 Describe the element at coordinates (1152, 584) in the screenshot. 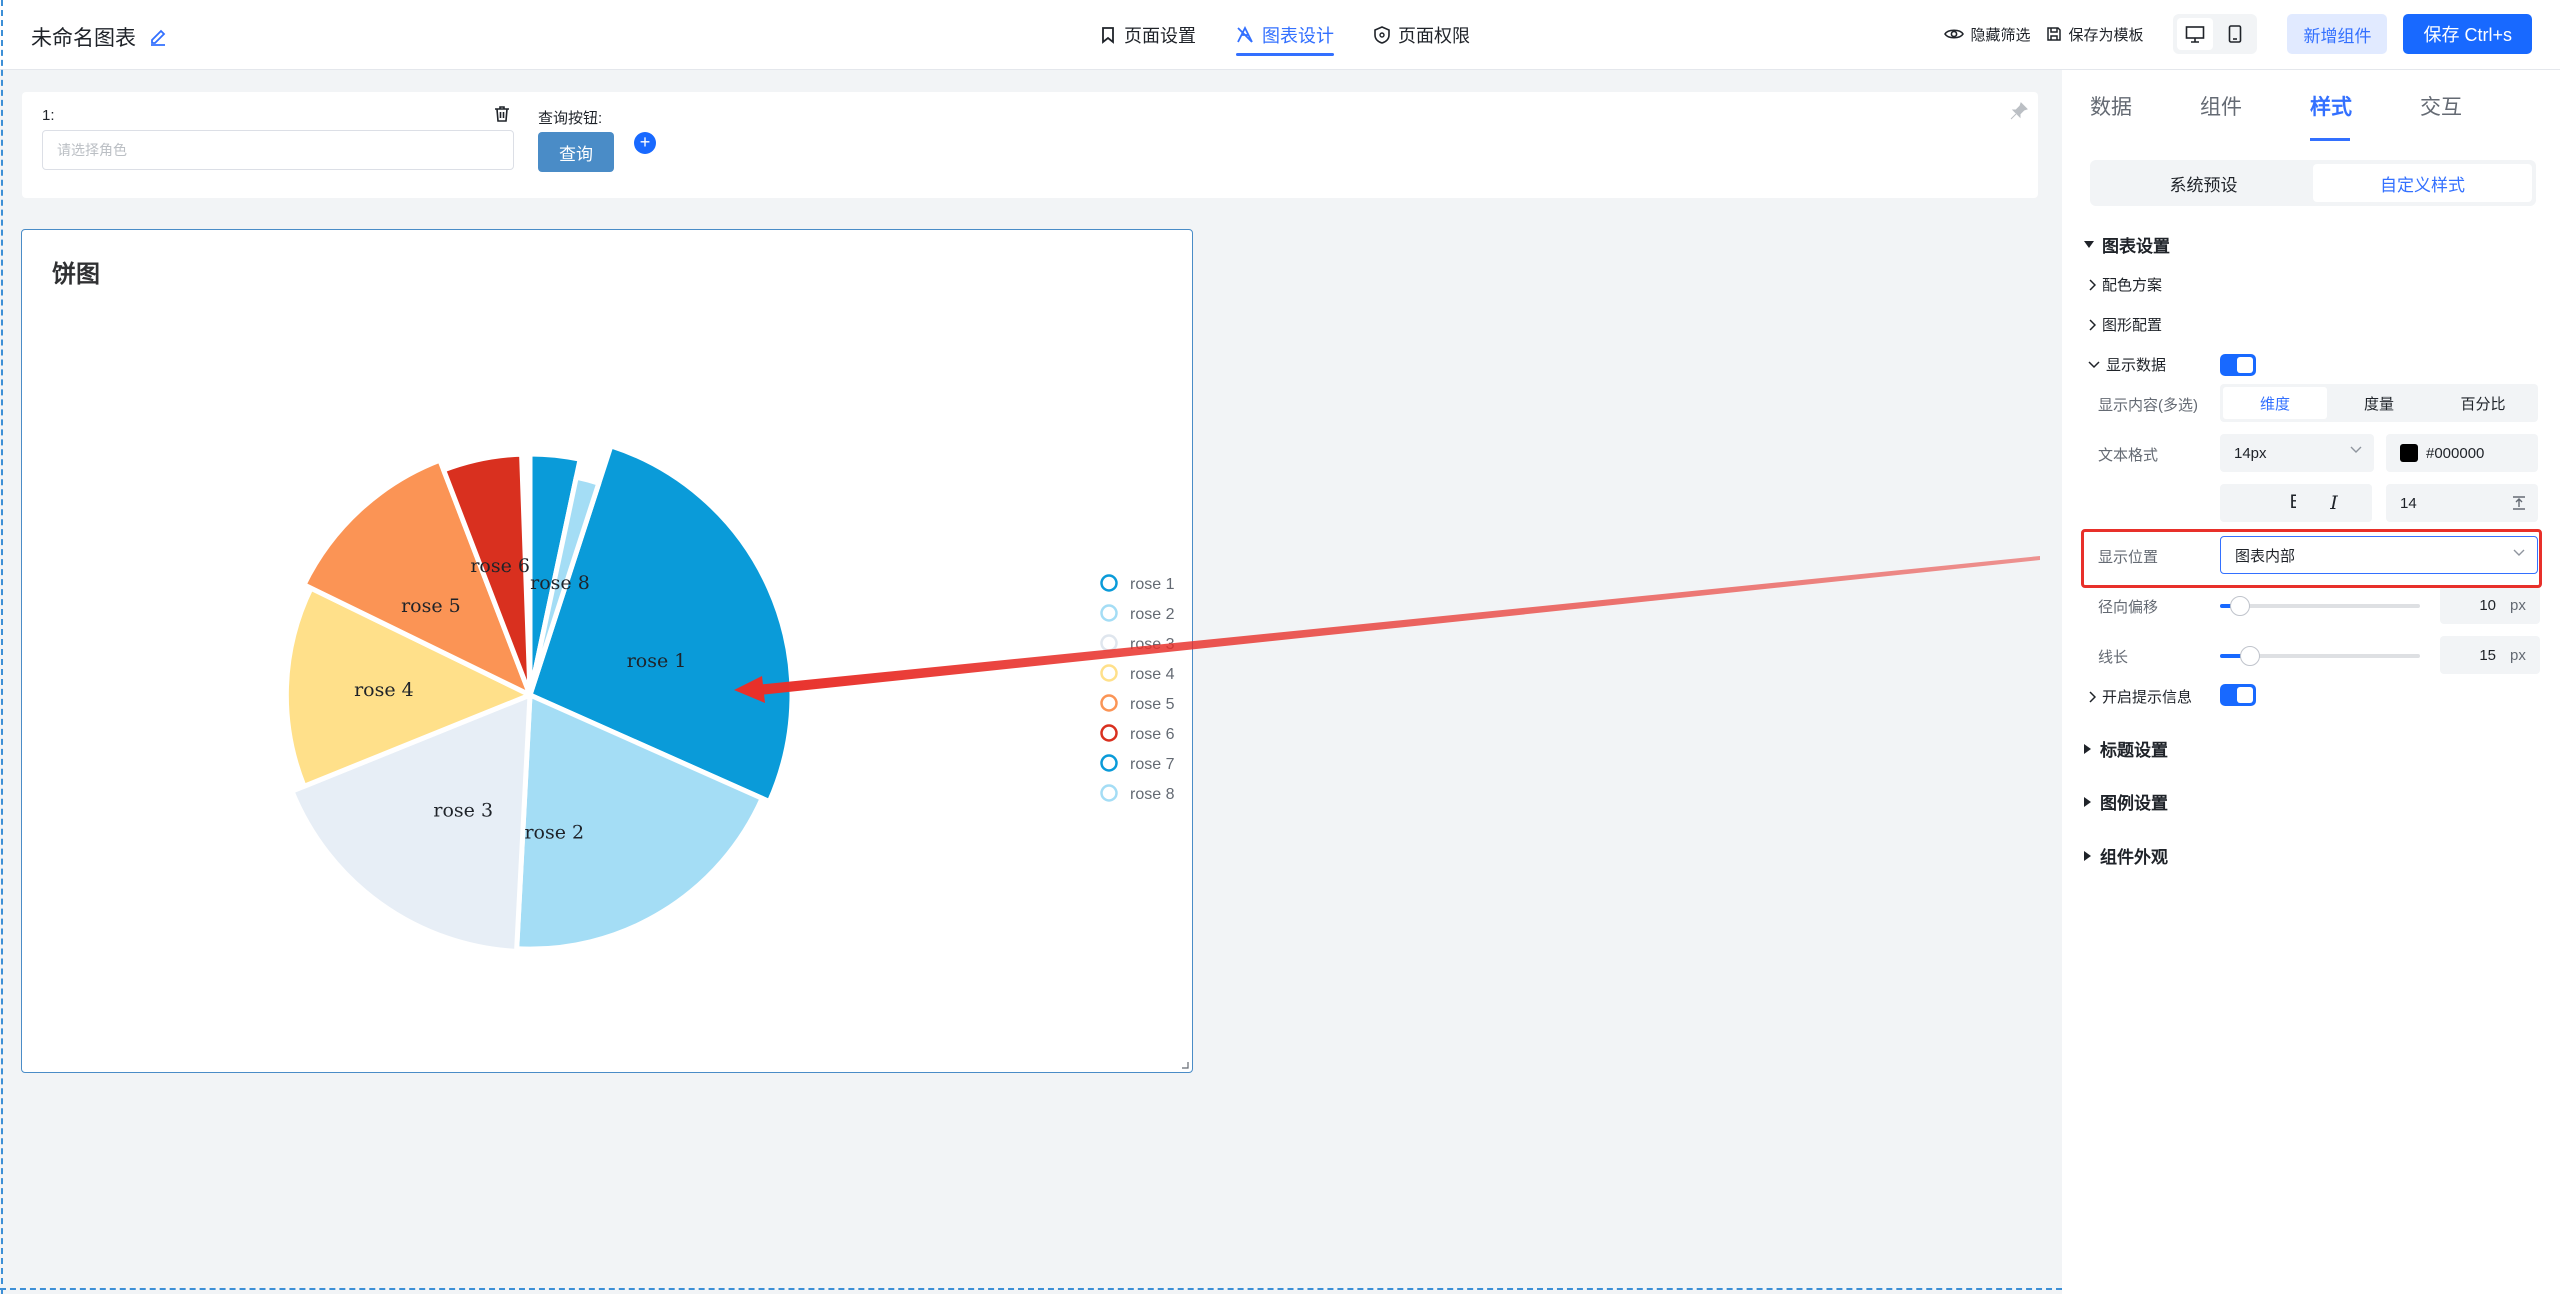

I see `legend-item: rose 1` at that location.